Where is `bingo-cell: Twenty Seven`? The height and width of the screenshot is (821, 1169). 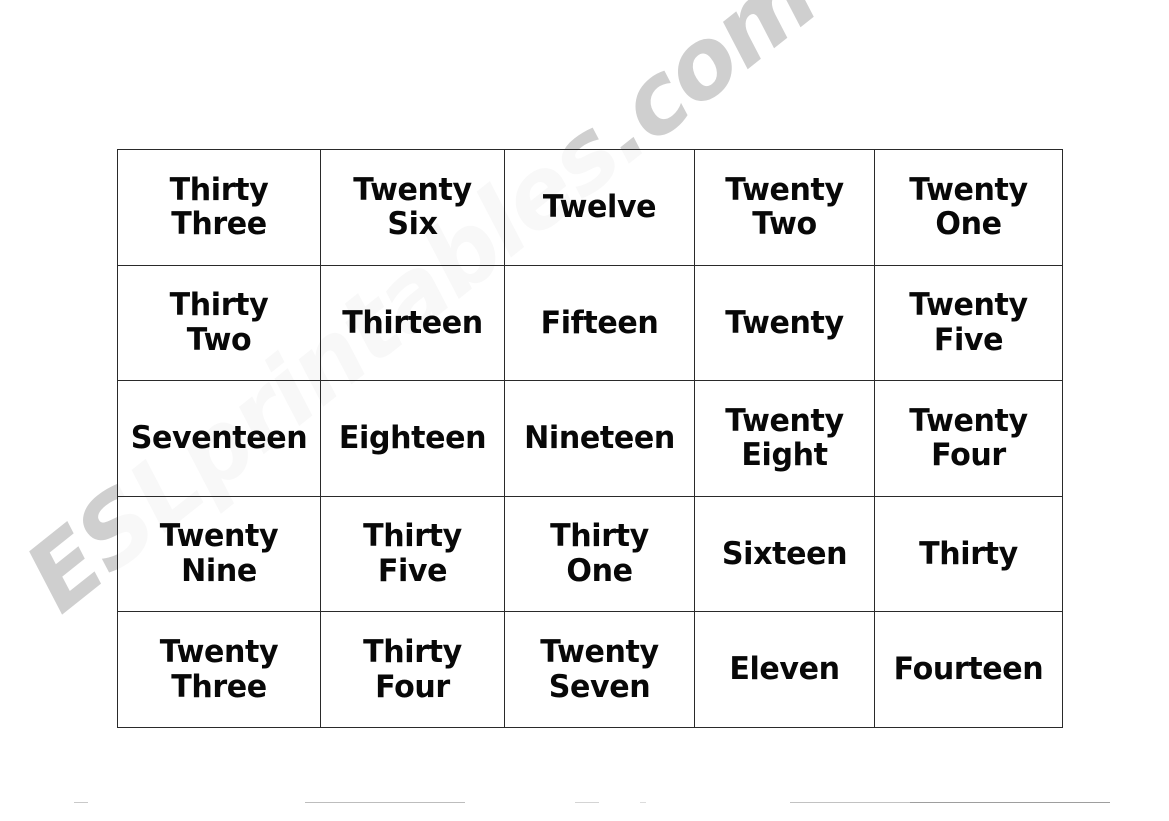
bingo-cell: Twenty Seven is located at coordinates (599, 669).